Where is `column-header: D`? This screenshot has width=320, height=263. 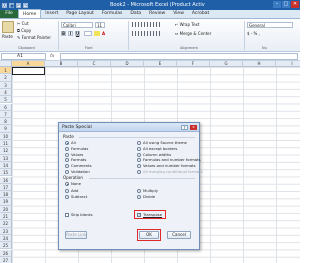
column-header: D is located at coordinates (127, 64).